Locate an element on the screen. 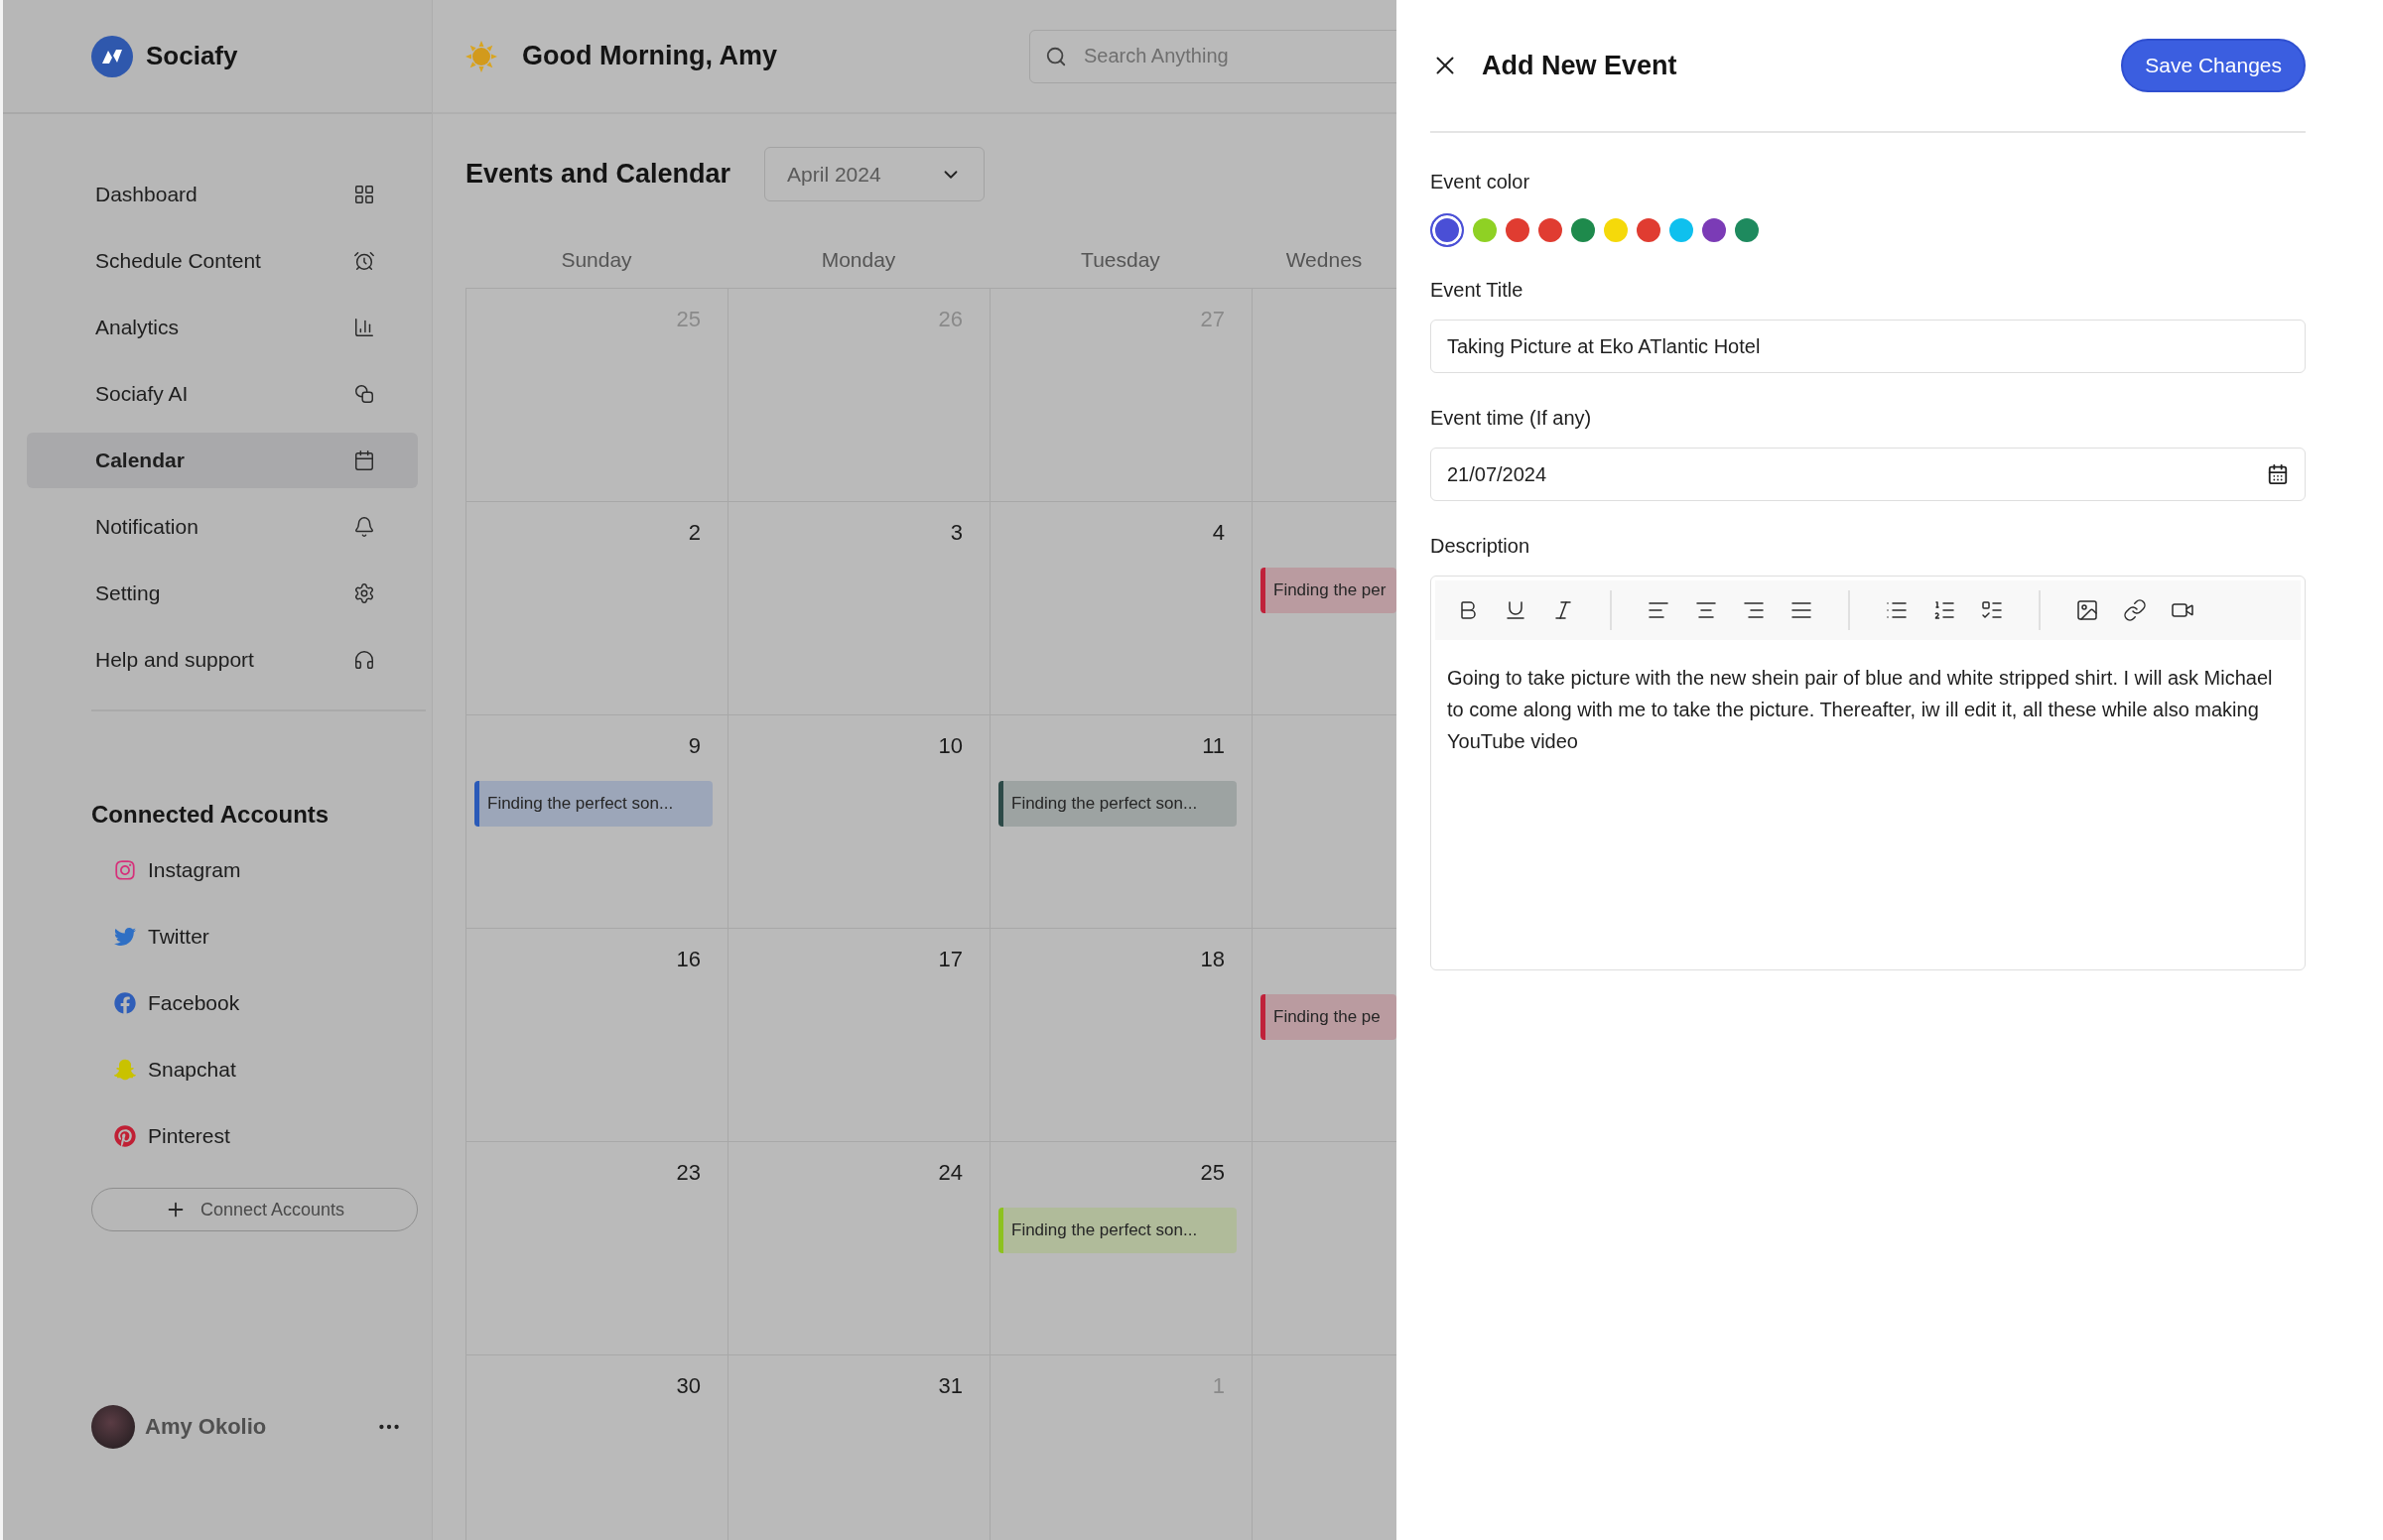  day-number: 24 is located at coordinates (950, 1173).